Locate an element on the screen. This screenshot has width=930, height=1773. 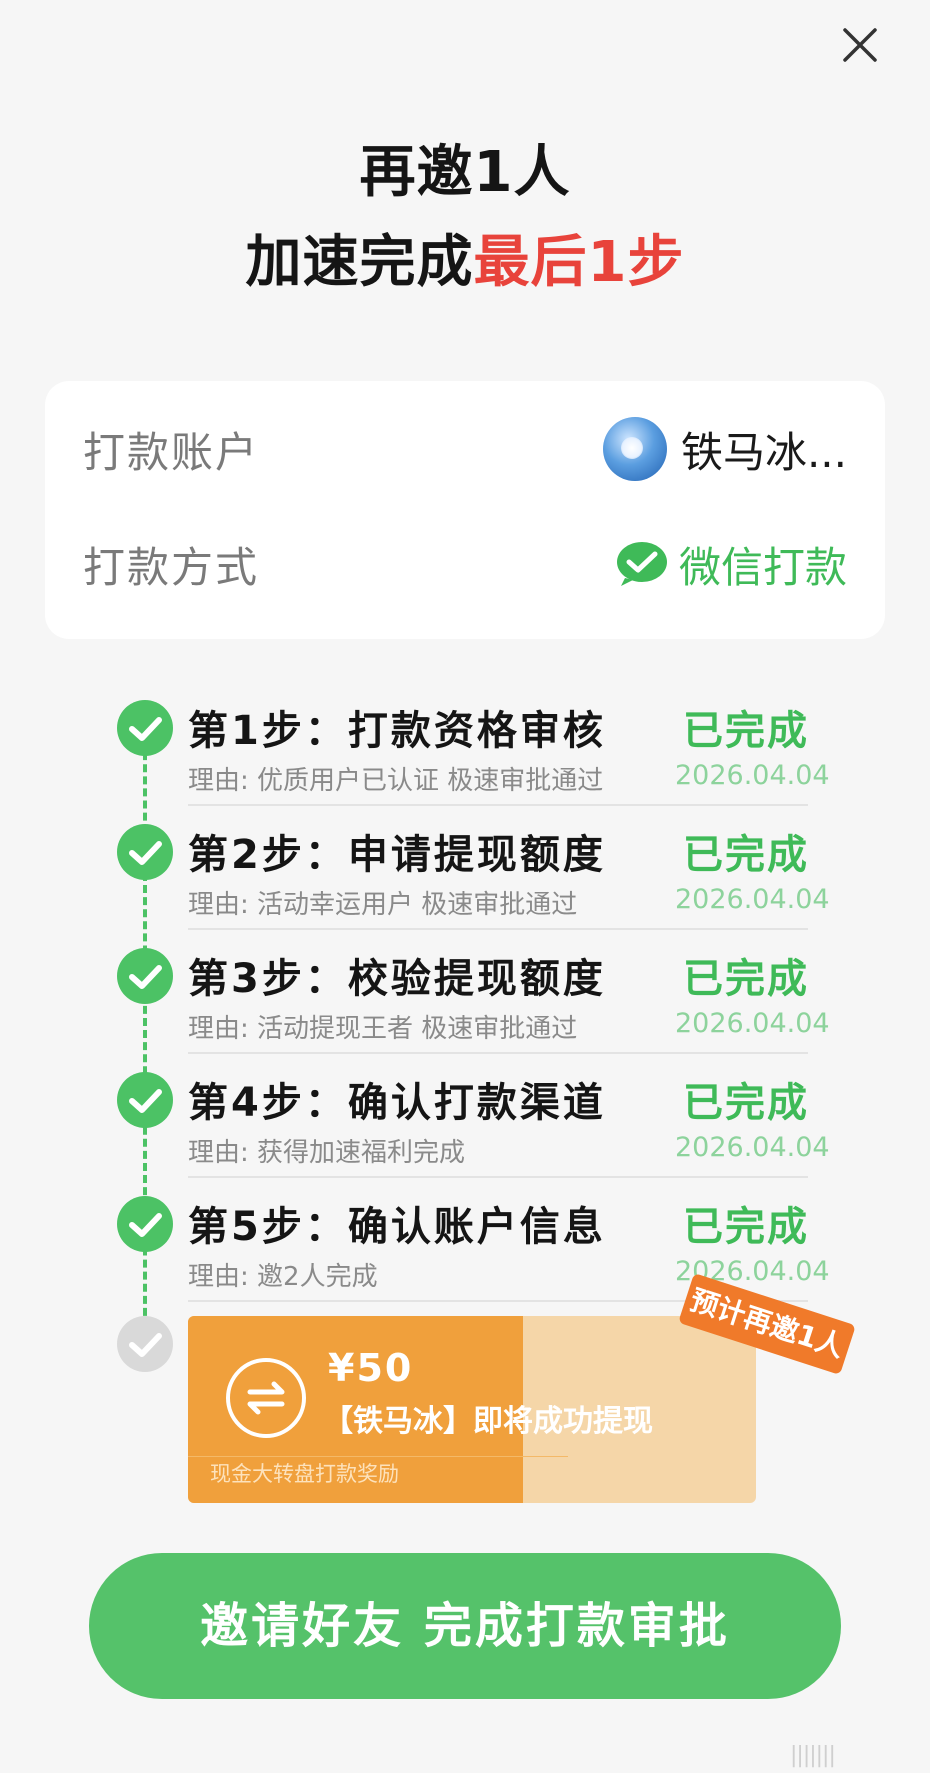
close-button is located at coordinates (860, 45).